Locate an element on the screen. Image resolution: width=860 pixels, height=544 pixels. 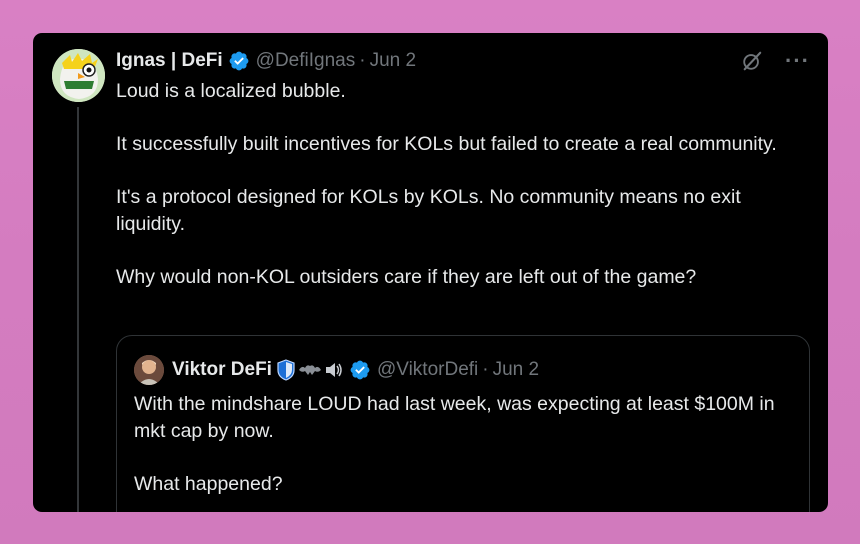
speaker-icon is located at coordinates (333, 370).